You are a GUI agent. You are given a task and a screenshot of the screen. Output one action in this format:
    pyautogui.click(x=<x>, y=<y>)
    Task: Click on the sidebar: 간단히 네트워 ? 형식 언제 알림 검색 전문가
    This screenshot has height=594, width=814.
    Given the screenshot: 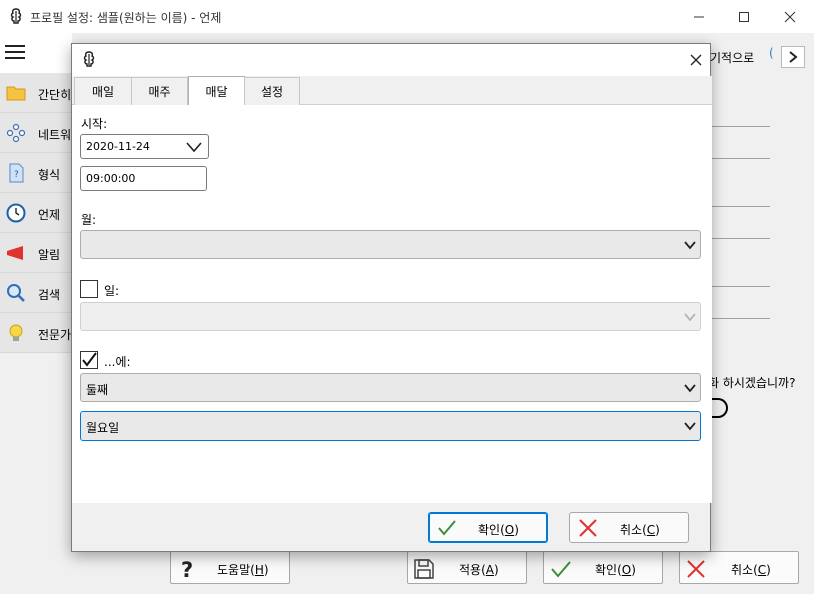 What is the action you would take?
    pyautogui.click(x=36, y=193)
    